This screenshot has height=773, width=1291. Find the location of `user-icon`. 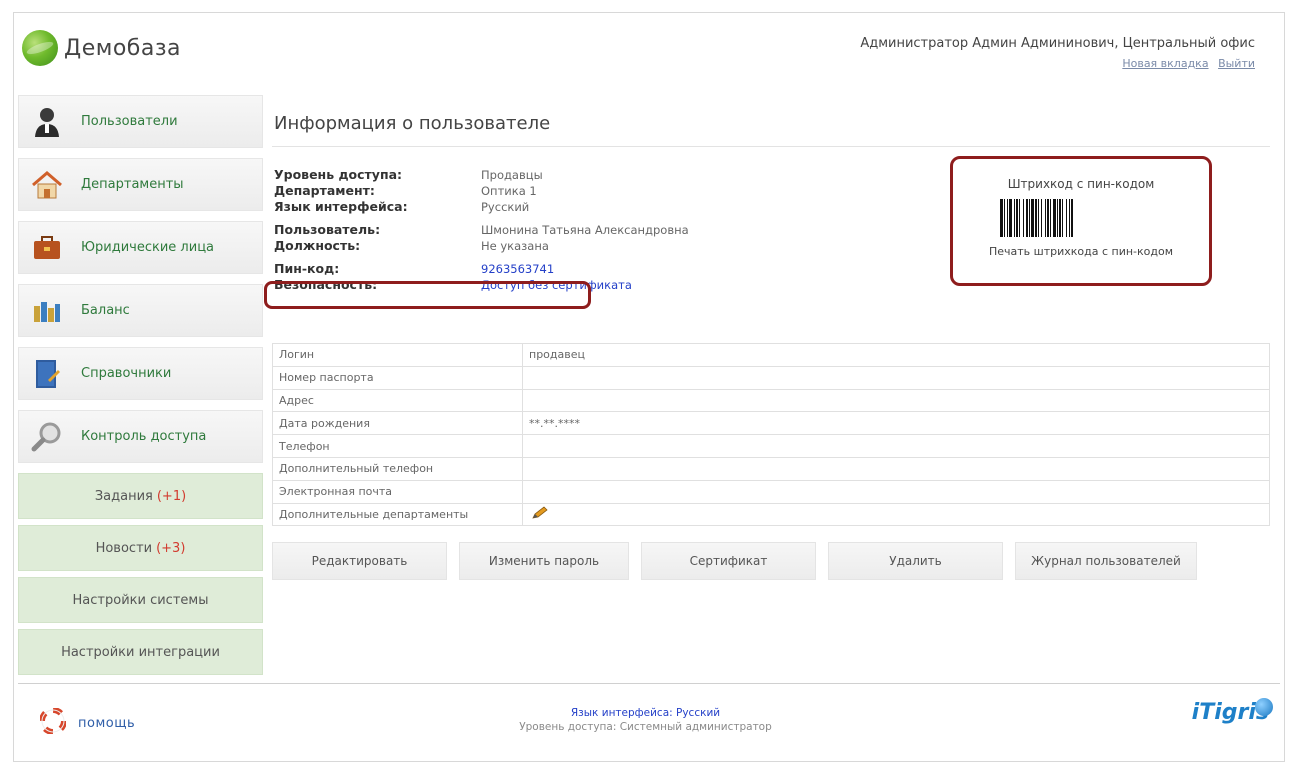

user-icon is located at coordinates (47, 122).